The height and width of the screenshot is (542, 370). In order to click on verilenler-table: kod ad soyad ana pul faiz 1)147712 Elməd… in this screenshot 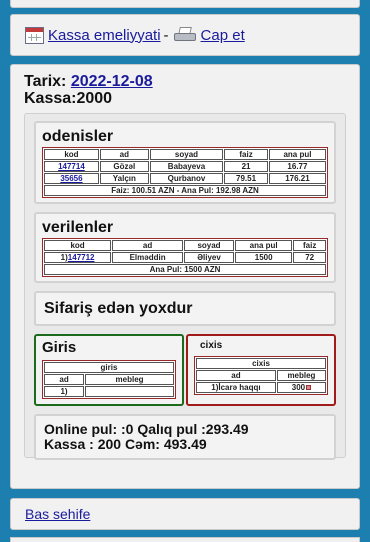, I will do `click(185, 257)`.